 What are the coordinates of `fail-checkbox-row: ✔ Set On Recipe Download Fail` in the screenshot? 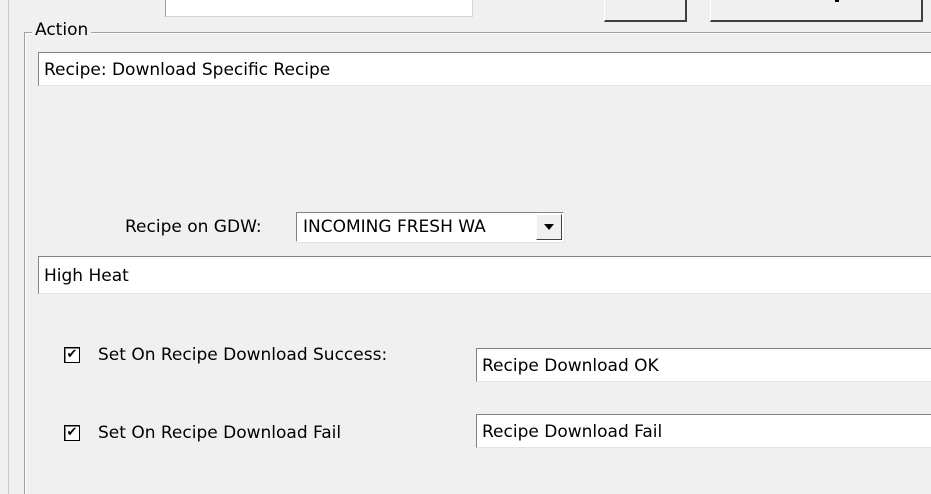 It's located at (202, 433).